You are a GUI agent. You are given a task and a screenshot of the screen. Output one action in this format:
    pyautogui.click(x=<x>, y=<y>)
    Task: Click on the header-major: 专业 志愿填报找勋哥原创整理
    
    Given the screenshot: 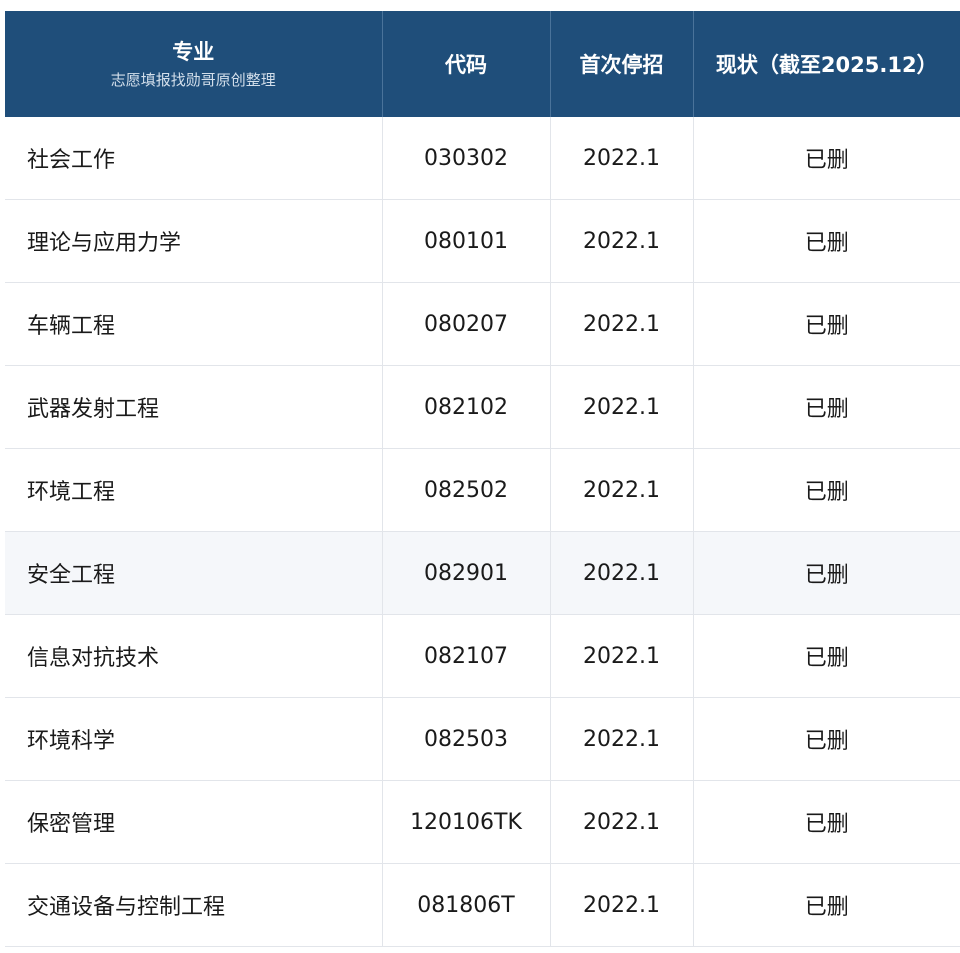 What is the action you would take?
    pyautogui.click(x=194, y=64)
    